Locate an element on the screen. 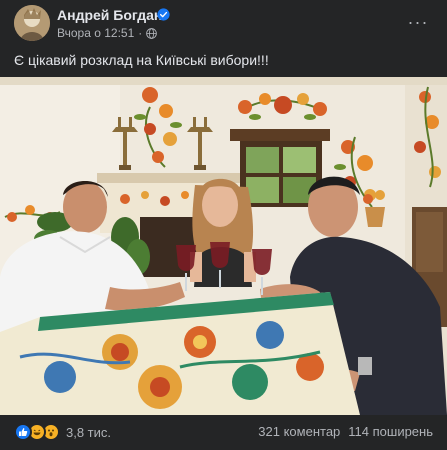 This screenshot has width=447, height=450. shares-count-link: 114 поширень is located at coordinates (390, 431).